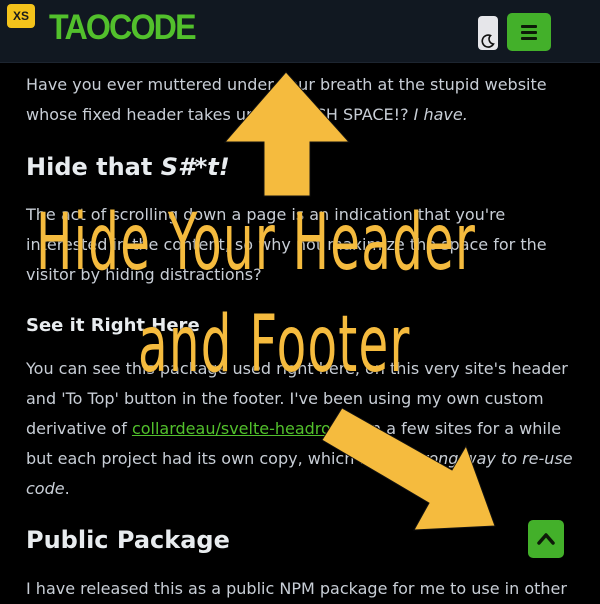  What do you see at coordinates (256, 243) in the screenshot?
I see `overlay-title-line1: Hide Your Header` at bounding box center [256, 243].